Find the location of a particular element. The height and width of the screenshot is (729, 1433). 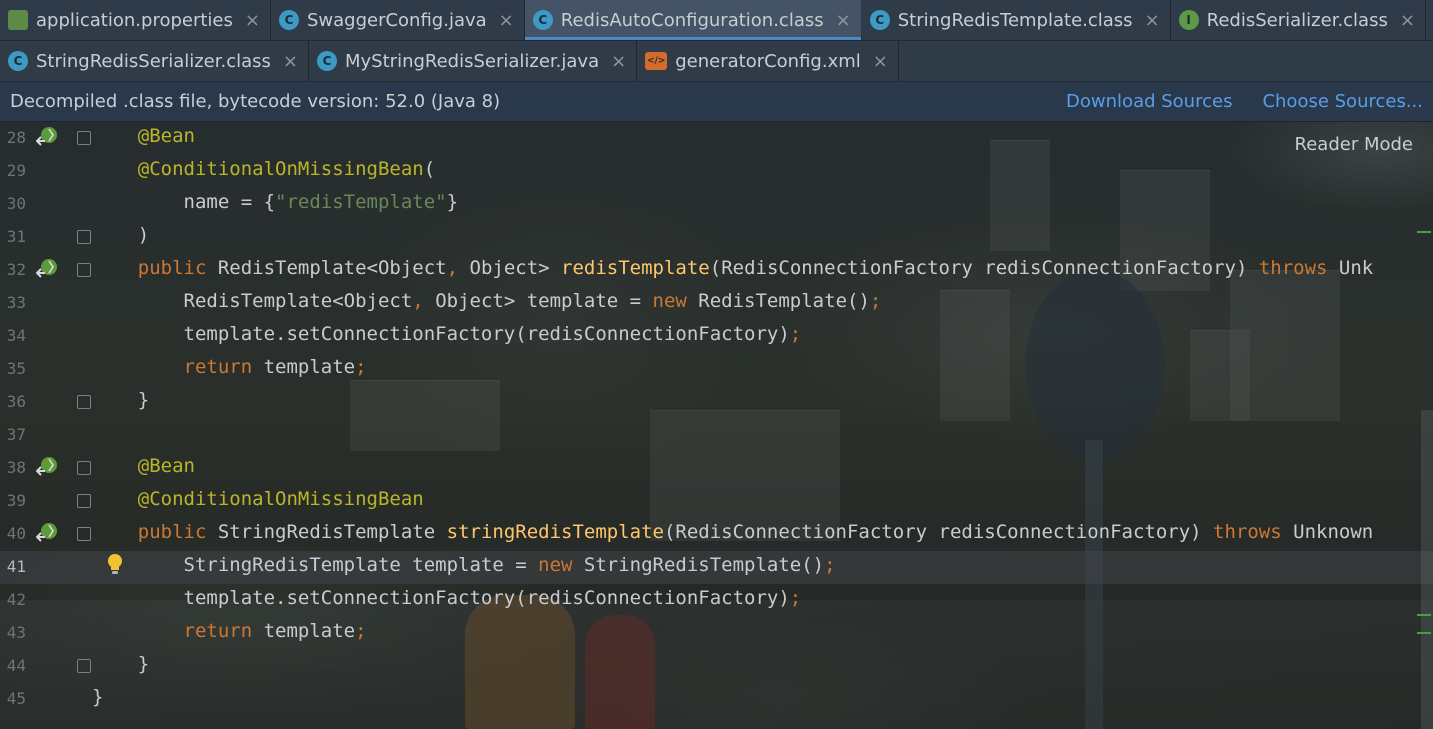

code-text: @ConditionalOnMissingBean( is located at coordinates (263, 169).